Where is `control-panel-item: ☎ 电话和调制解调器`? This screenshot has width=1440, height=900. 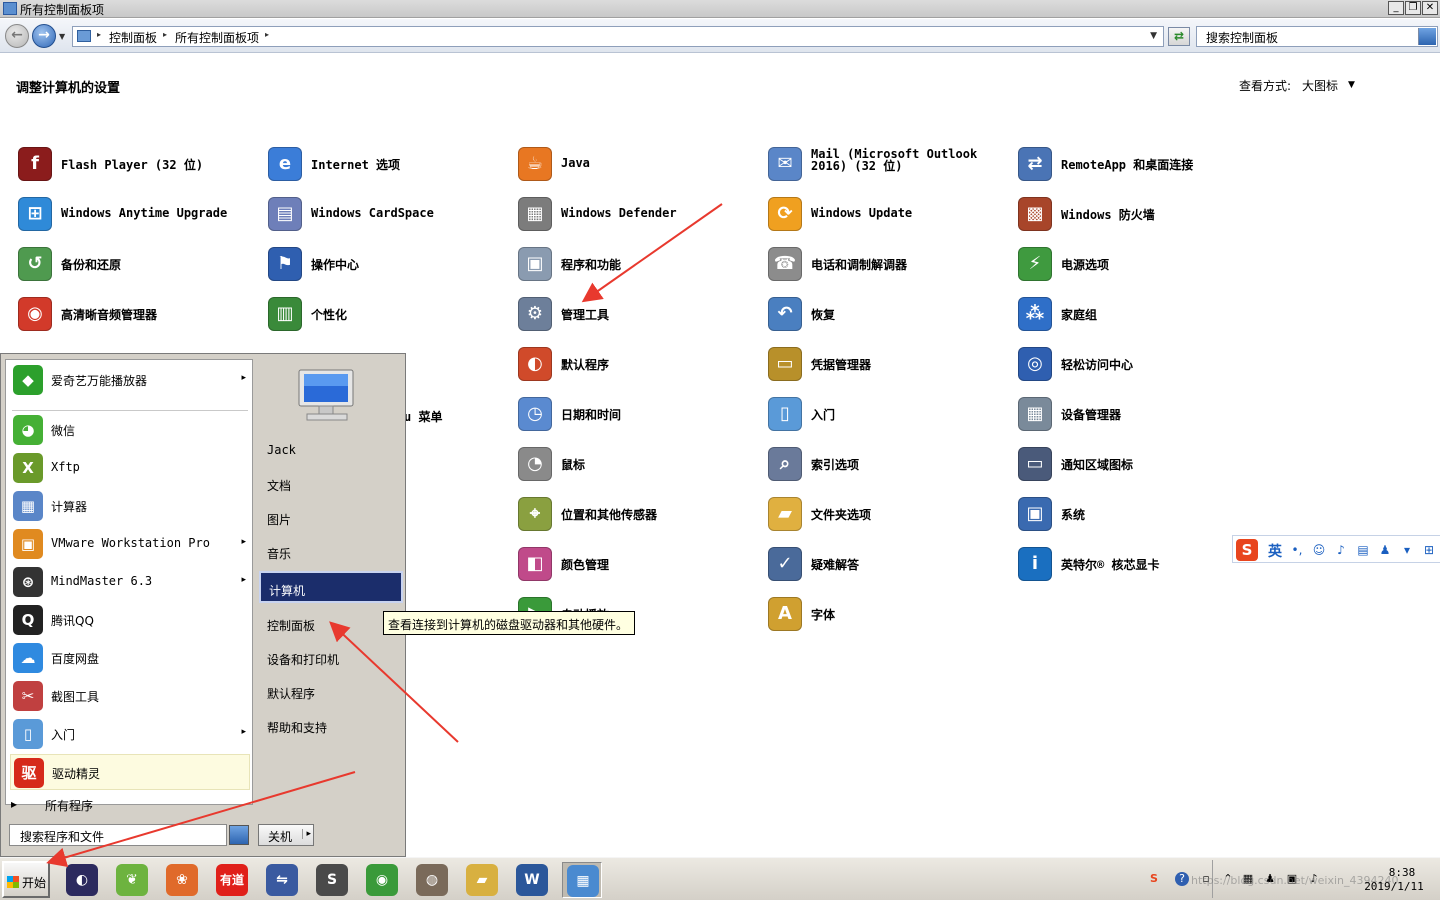 control-panel-item: ☎ 电话和调制解调器 is located at coordinates (890, 265).